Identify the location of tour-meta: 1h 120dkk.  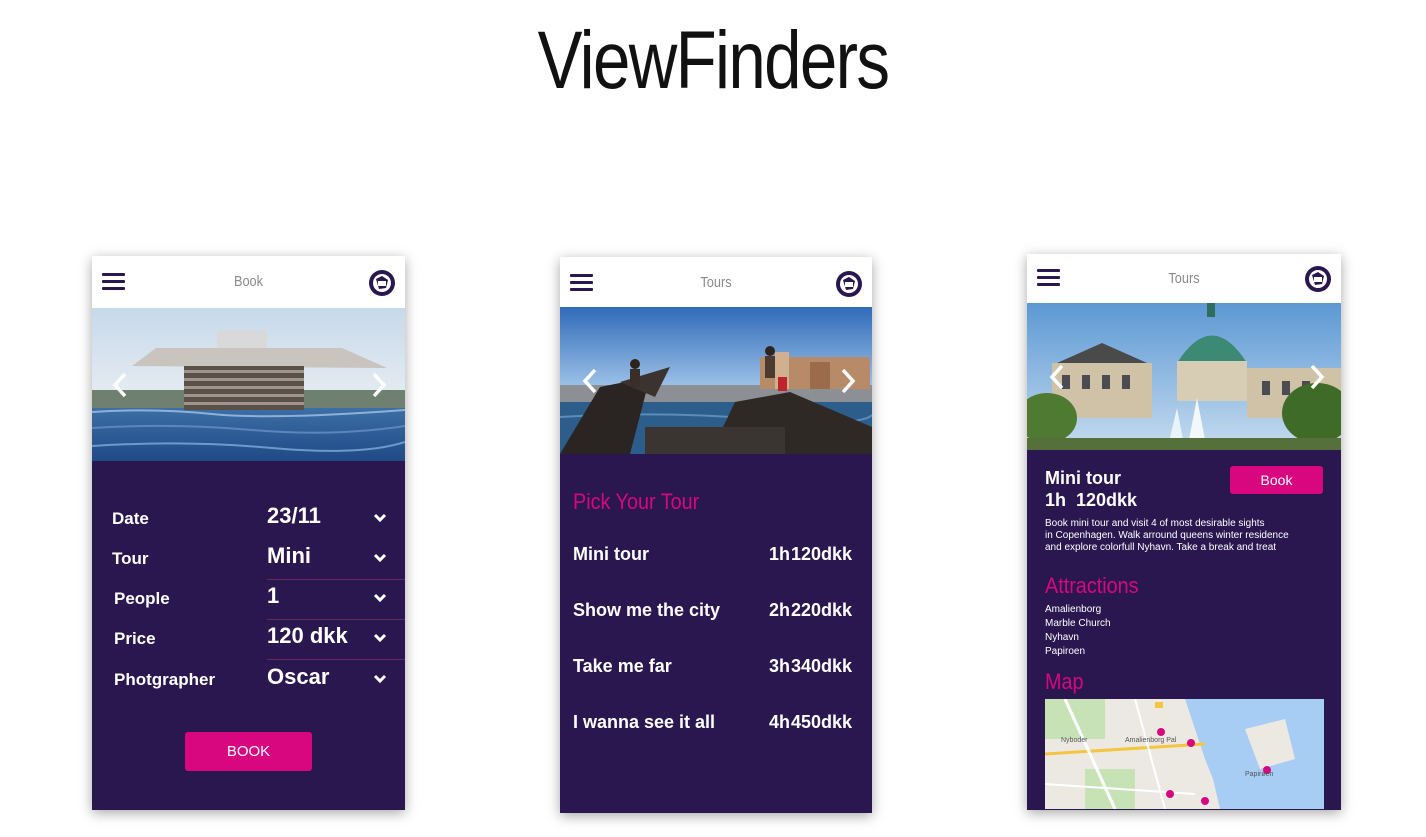
(1091, 500).